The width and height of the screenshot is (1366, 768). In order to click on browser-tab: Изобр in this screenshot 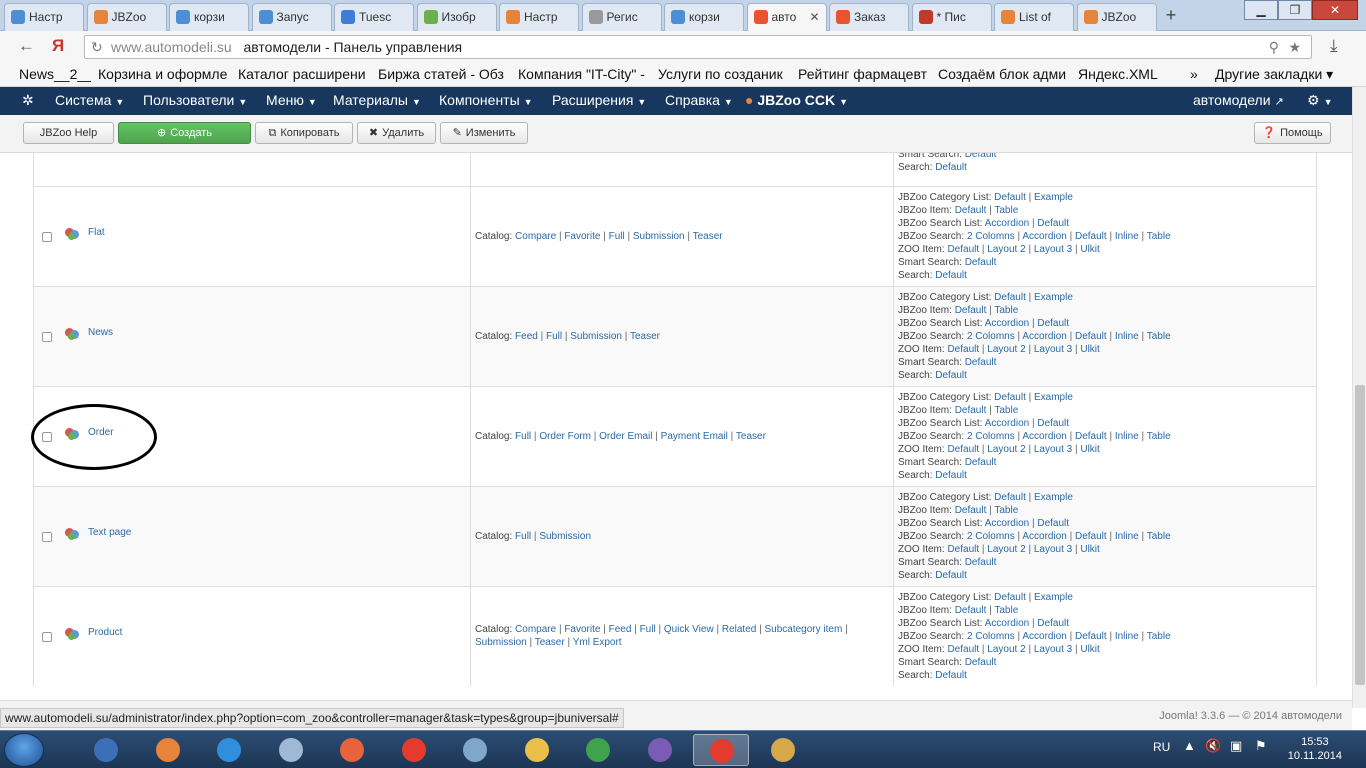, I will do `click(456, 17)`.